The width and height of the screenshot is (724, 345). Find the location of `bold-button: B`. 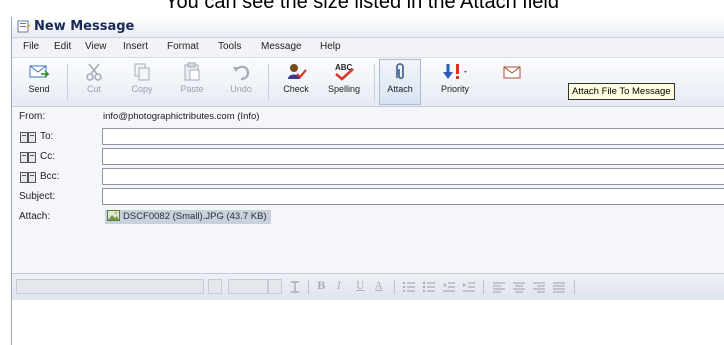

bold-button: B is located at coordinates (321, 287).